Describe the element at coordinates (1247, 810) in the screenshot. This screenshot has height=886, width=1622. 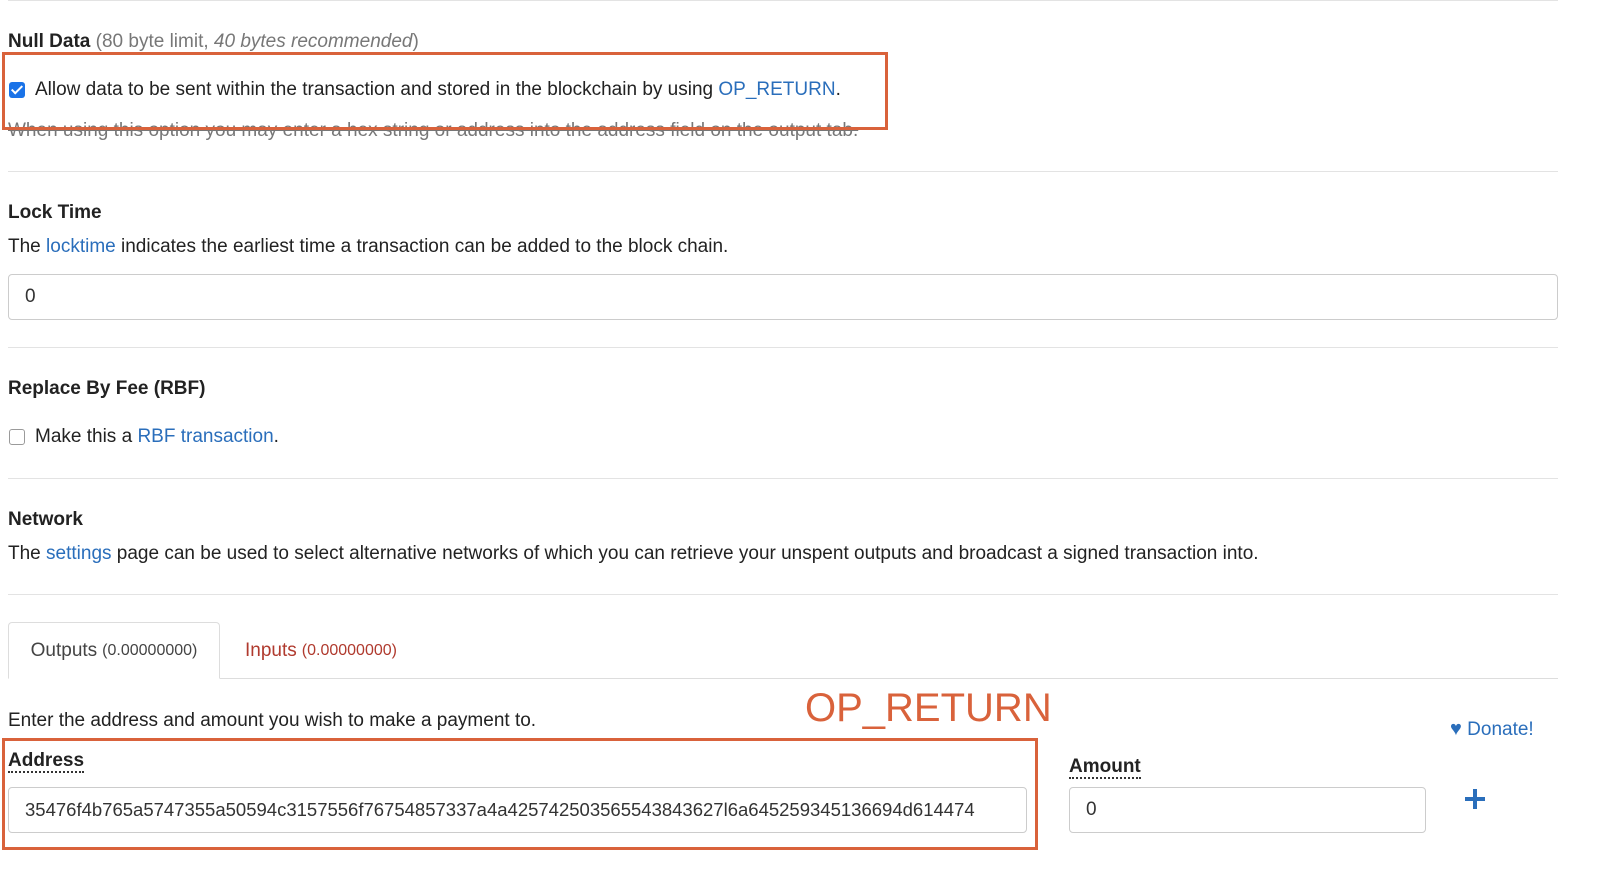
I see `amount-input: 0` at that location.